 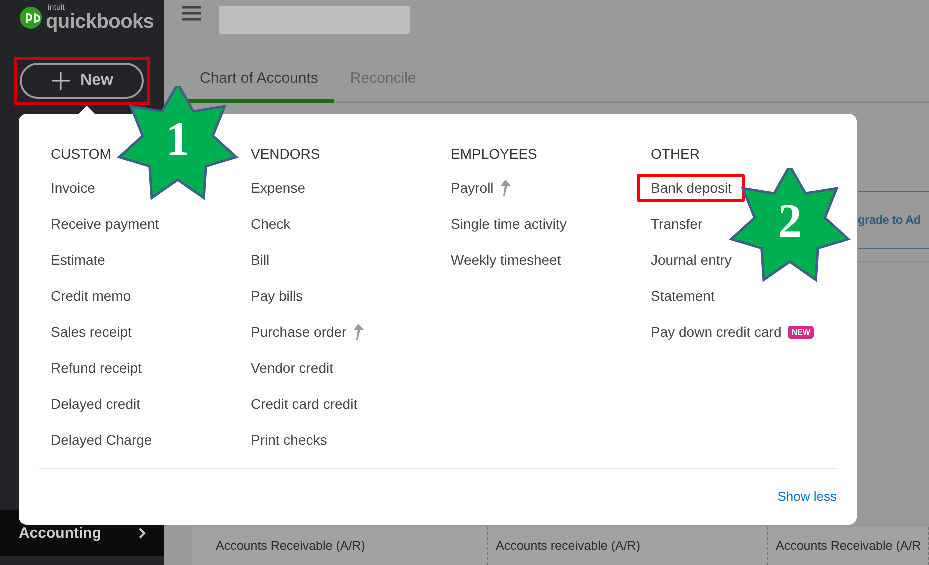 What do you see at coordinates (287, 440) in the screenshot?
I see `menu-item: Print checks` at bounding box center [287, 440].